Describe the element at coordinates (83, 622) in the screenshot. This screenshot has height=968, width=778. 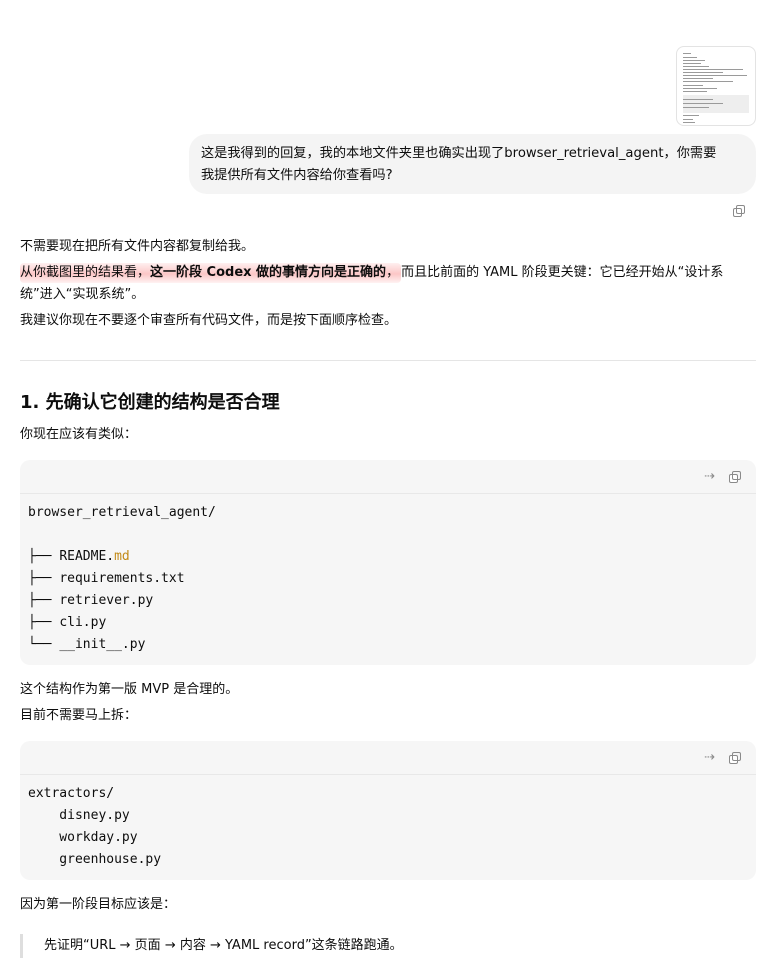
I see `file-name: cli.py` at that location.